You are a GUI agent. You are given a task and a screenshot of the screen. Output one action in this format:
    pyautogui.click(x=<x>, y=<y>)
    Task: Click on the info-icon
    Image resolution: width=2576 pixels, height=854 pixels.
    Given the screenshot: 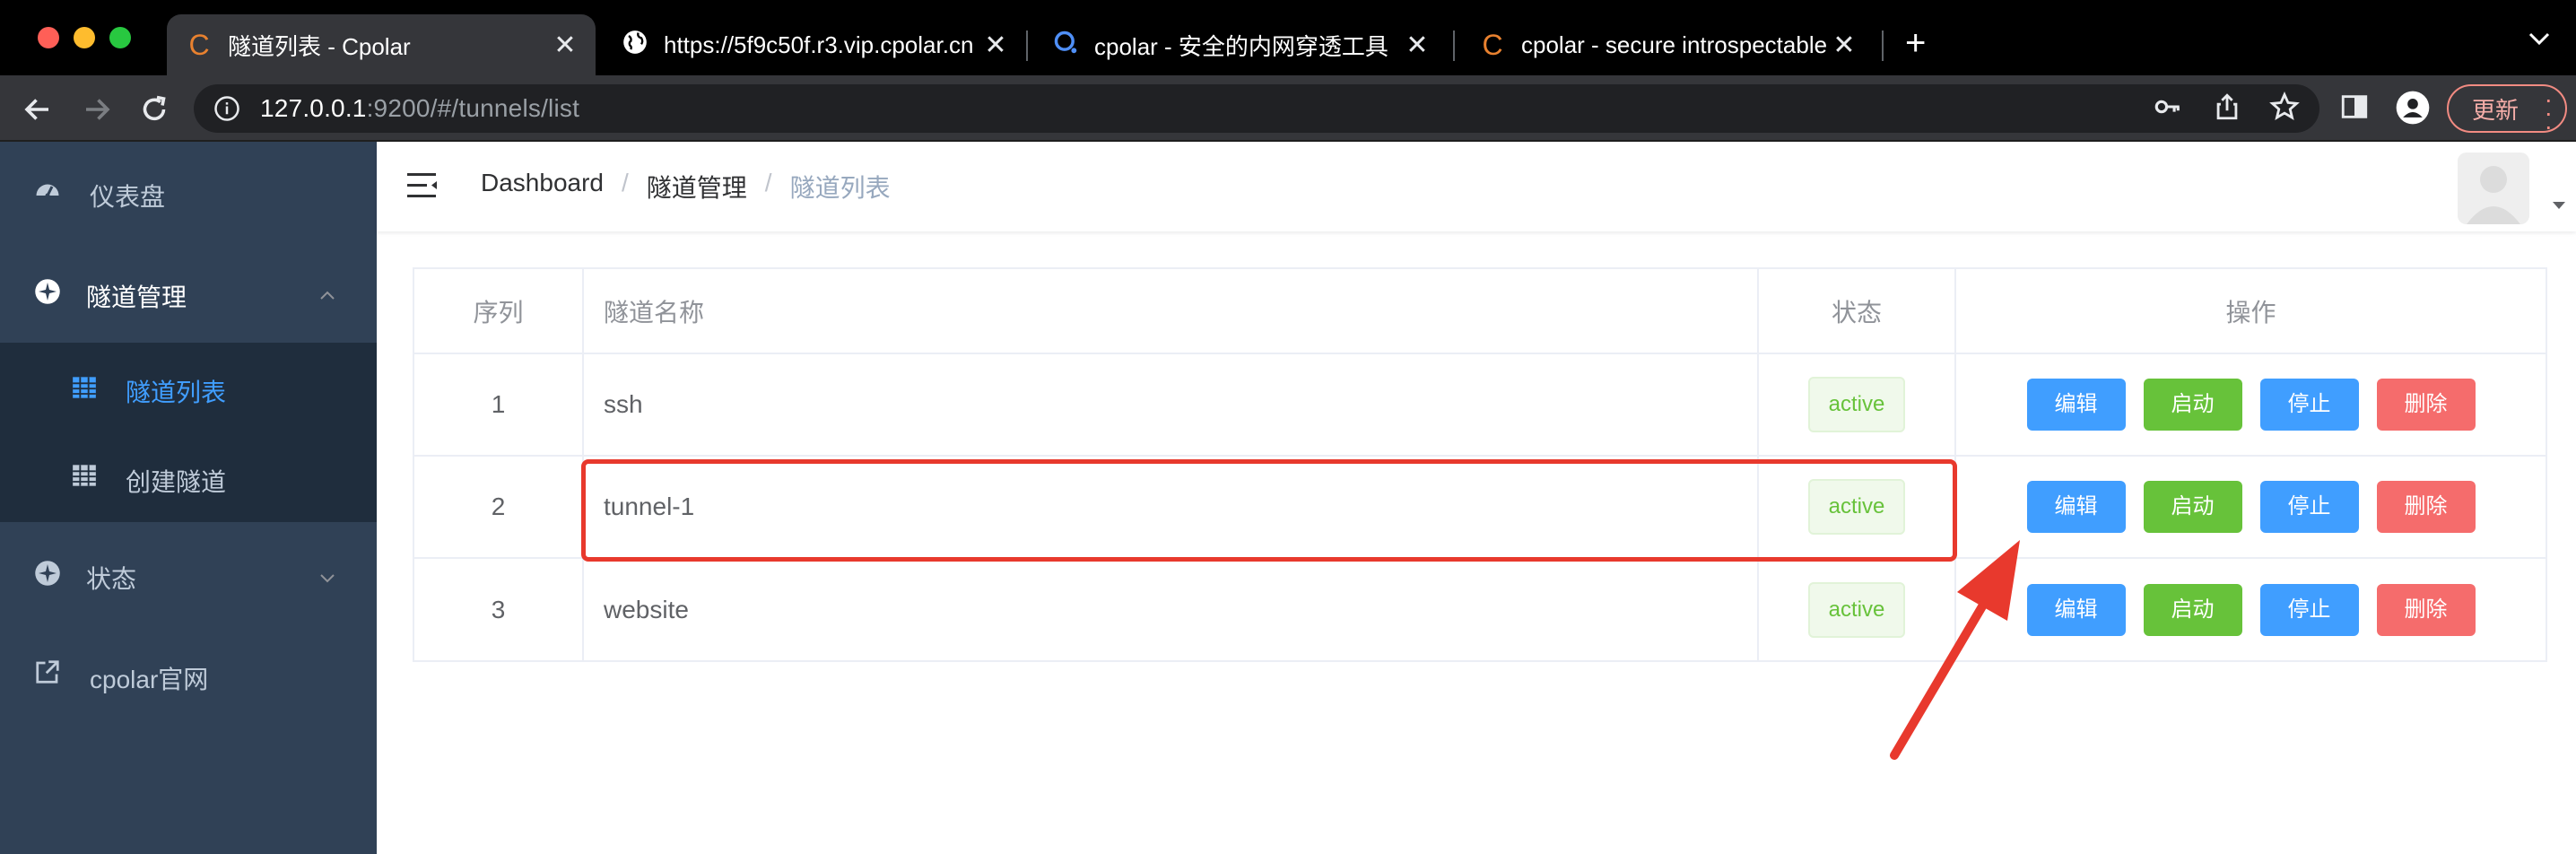 What is the action you would take?
    pyautogui.click(x=226, y=108)
    